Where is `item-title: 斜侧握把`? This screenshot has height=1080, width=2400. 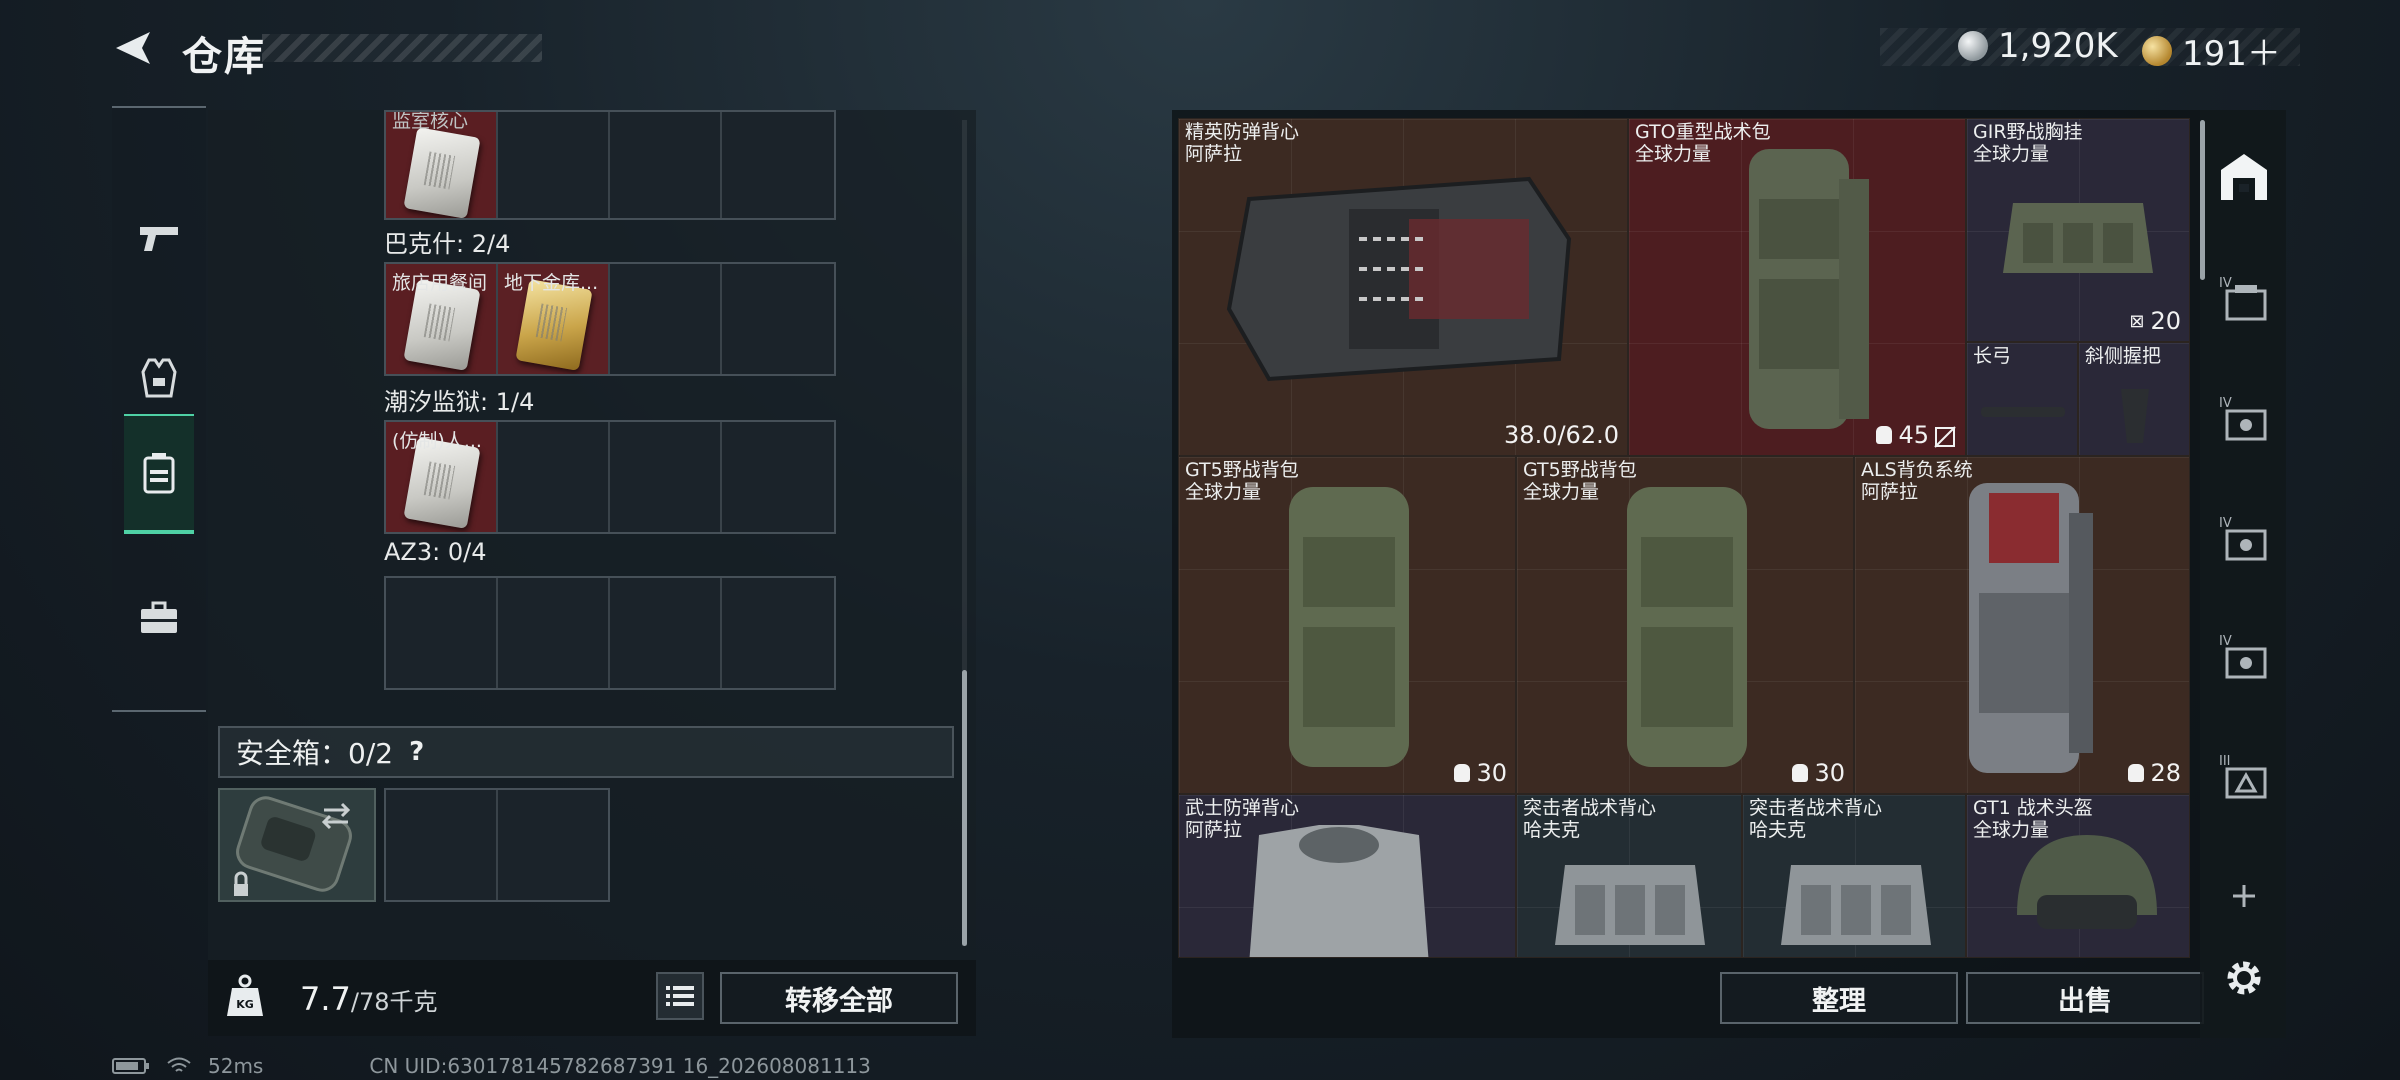
item-title: 斜侧握把 is located at coordinates (2123, 356).